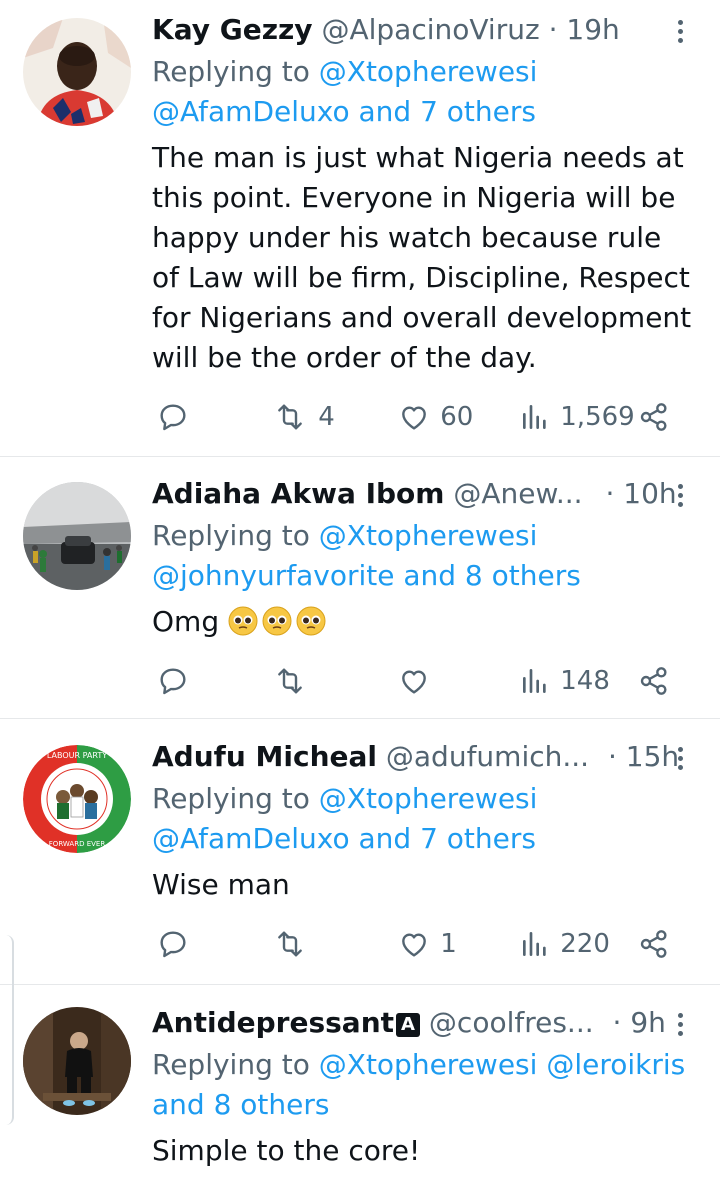 This screenshot has width=720, height=1188. Describe the element at coordinates (649, 493) in the screenshot. I see `timestamp: 10h` at that location.